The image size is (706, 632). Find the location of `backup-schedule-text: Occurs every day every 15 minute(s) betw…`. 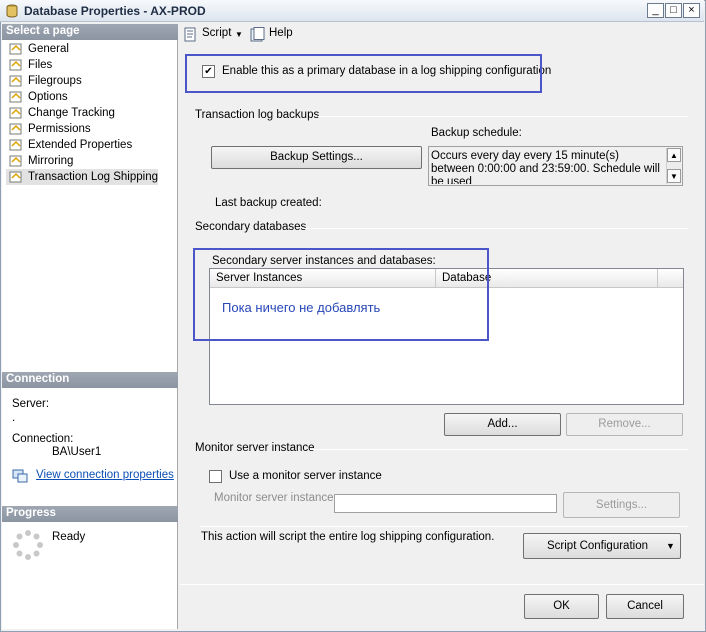

backup-schedule-text: Occurs every day every 15 minute(s) betw… is located at coordinates (545, 167).